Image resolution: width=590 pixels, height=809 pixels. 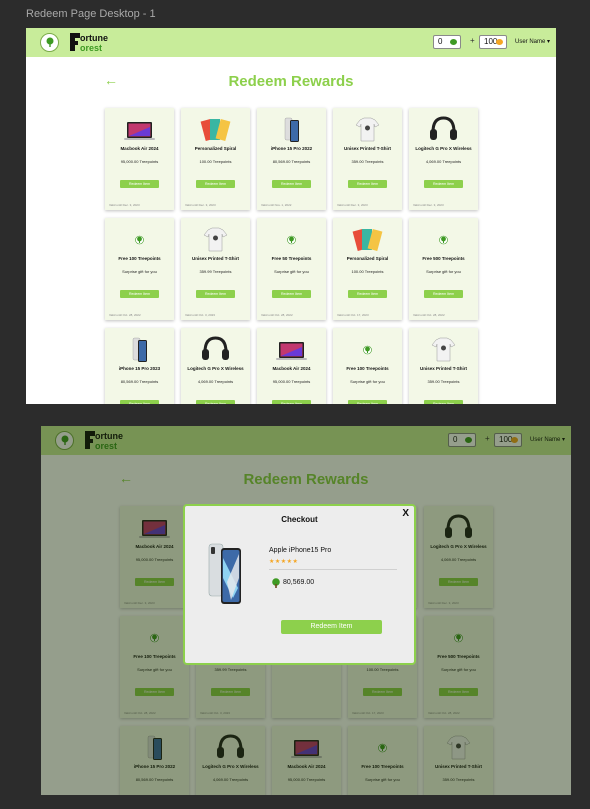 I want to click on brand-word-forest: orest, so click(x=91, y=48).